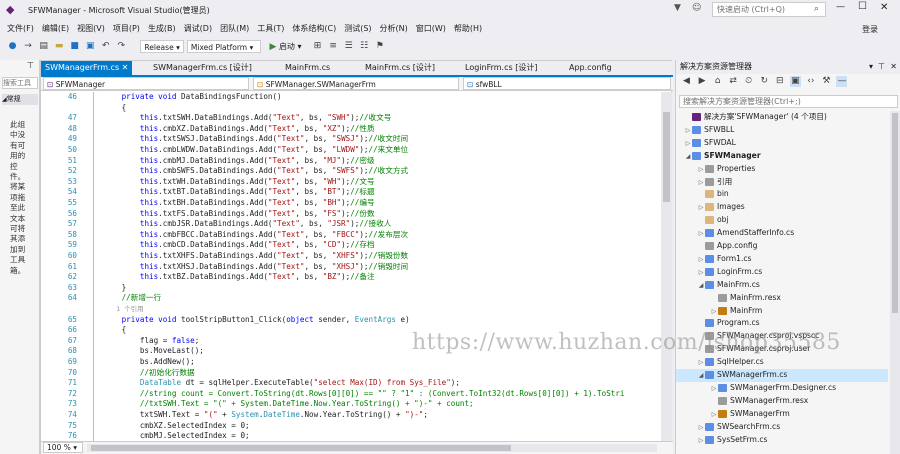  I want to click on code-line: 76 cmbMJ.SelectedIndex = 0;, so click(351, 436).